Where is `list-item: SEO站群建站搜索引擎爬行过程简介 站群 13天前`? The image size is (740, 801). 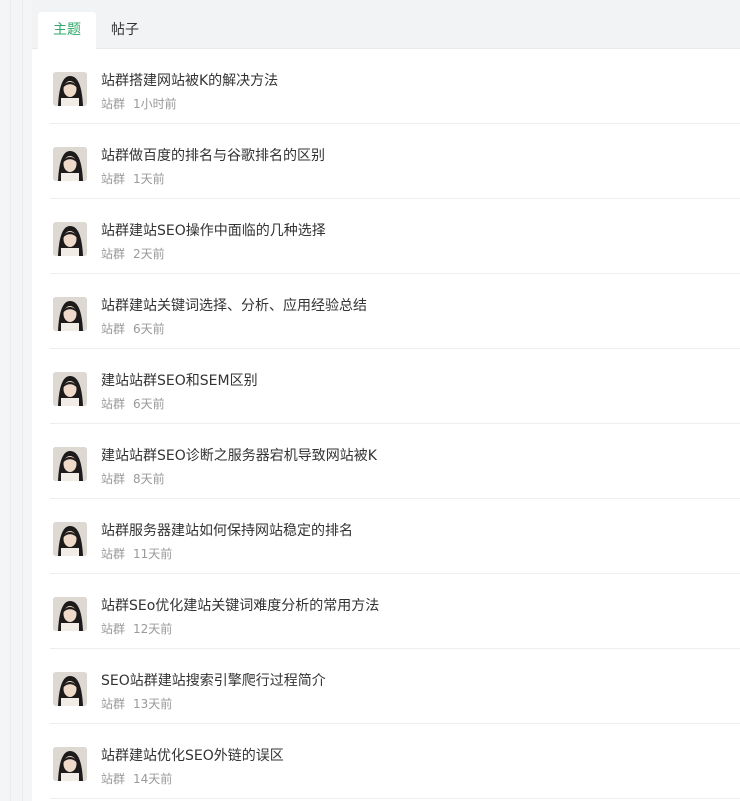 list-item: SEO站群建站搜索引擎爬行过程简介 站群 13天前 is located at coordinates (395, 686).